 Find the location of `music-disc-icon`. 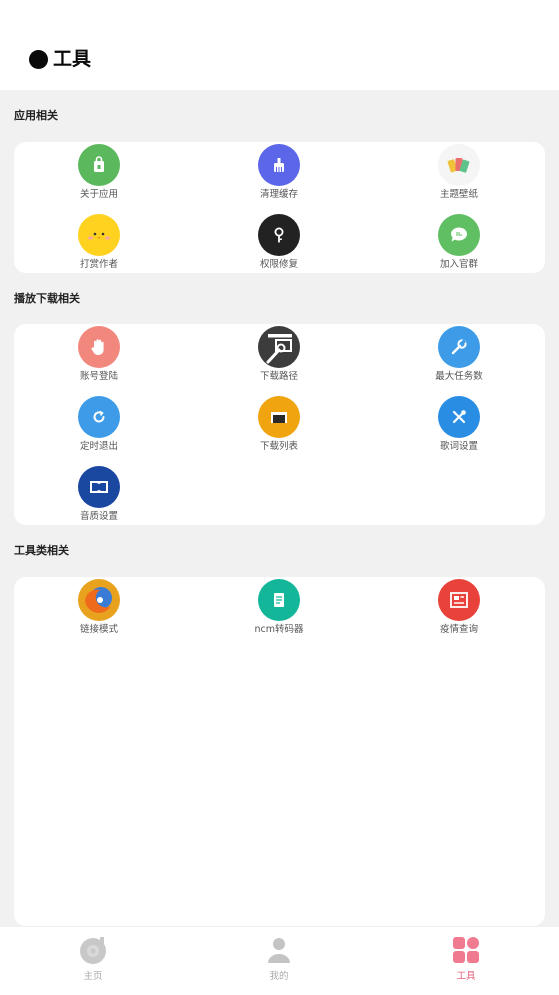

music-disc-icon is located at coordinates (93, 950).